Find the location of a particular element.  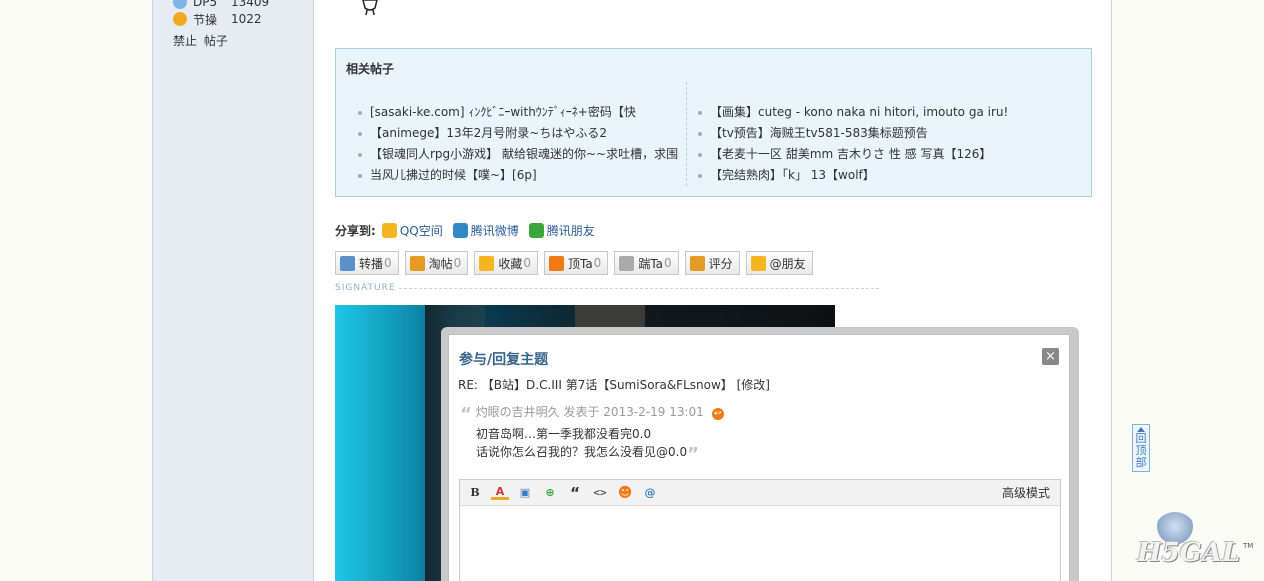

stat-value: 13409 is located at coordinates (250, 4).